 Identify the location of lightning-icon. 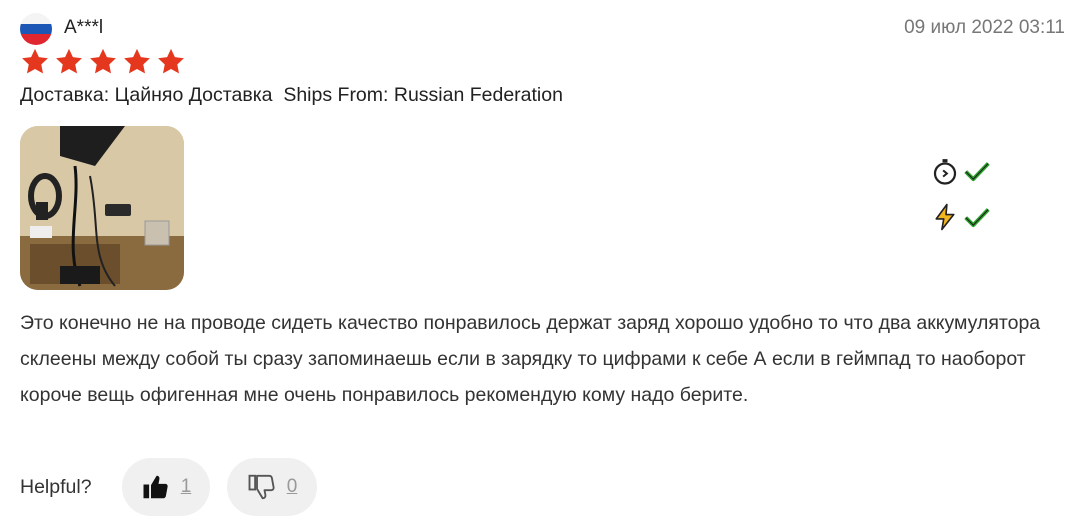
(945, 217).